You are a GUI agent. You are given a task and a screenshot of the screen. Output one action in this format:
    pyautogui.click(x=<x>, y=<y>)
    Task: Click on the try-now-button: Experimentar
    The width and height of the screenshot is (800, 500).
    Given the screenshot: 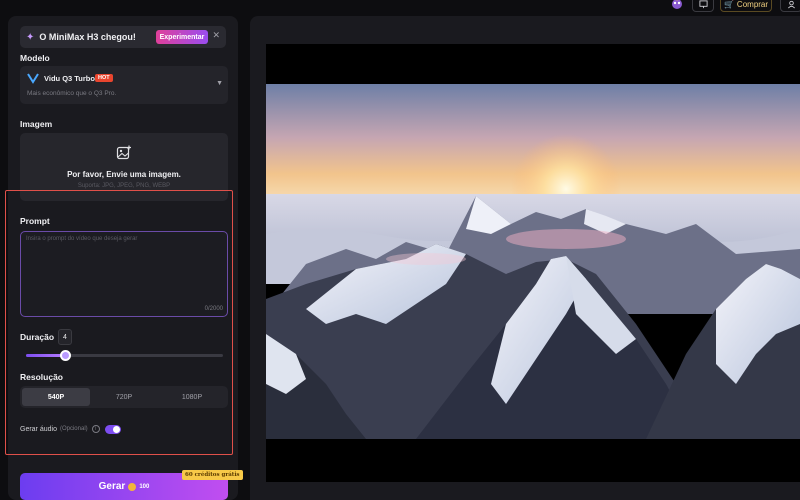 What is the action you would take?
    pyautogui.click(x=182, y=37)
    